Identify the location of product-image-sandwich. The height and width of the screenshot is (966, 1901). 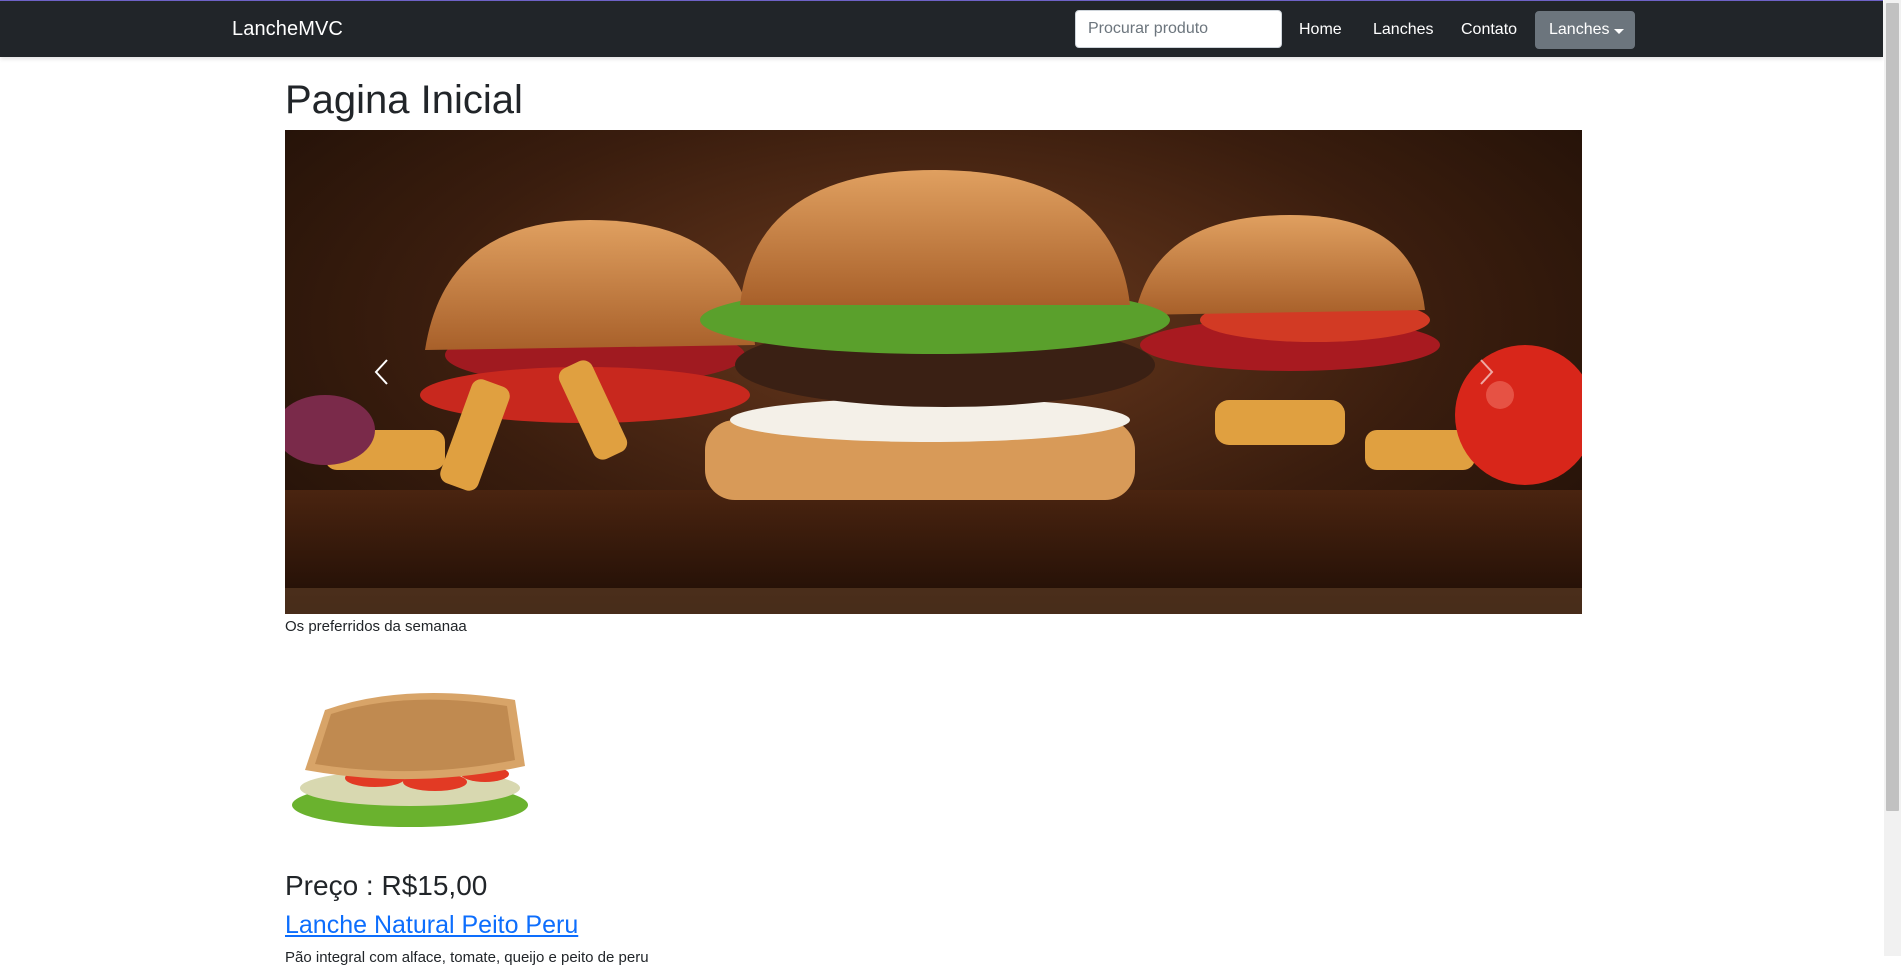
(410, 759).